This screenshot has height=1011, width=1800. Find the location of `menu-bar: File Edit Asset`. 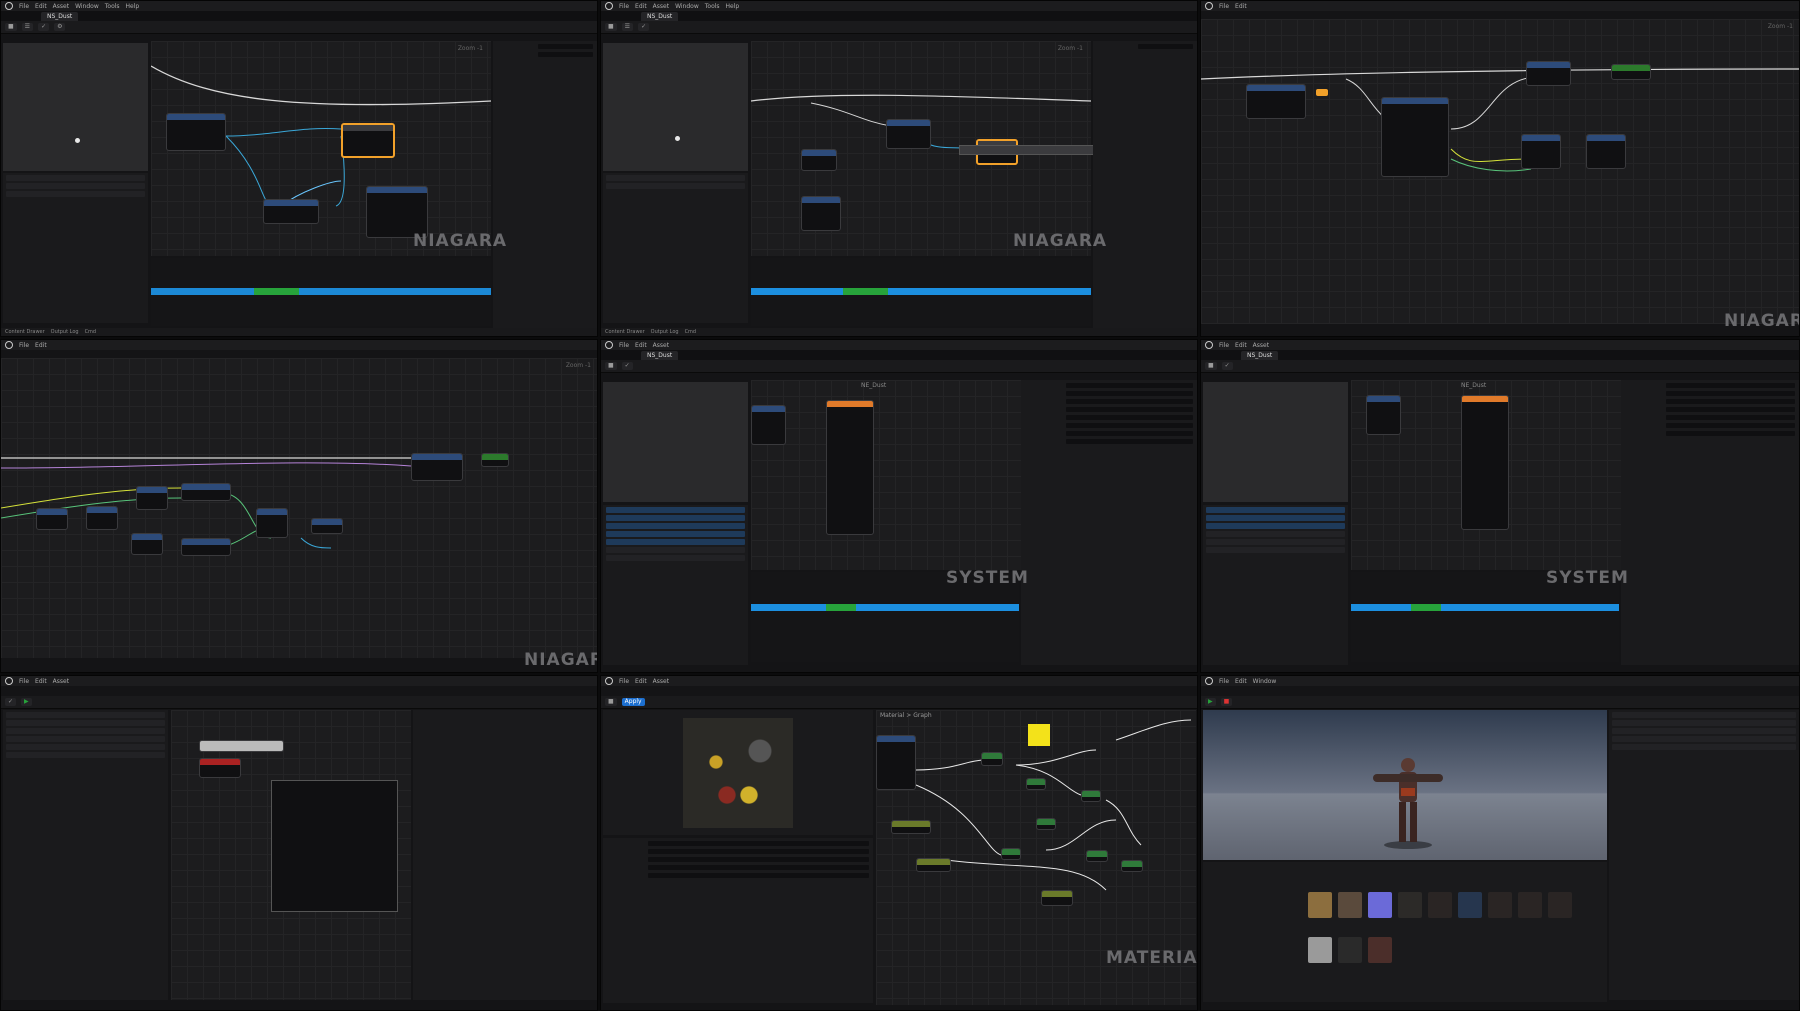

menu-bar: File Edit Asset is located at coordinates (1500, 345).